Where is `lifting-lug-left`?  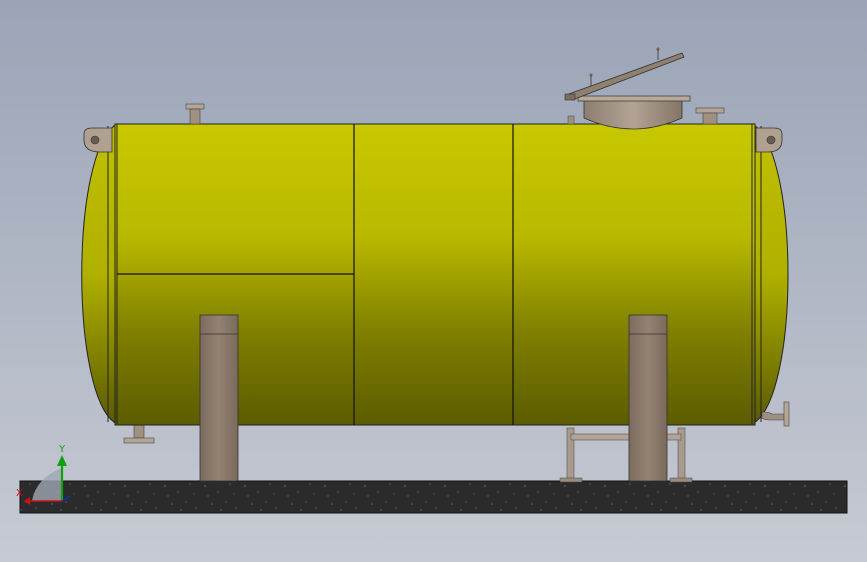 lifting-lug-left is located at coordinates (98, 140).